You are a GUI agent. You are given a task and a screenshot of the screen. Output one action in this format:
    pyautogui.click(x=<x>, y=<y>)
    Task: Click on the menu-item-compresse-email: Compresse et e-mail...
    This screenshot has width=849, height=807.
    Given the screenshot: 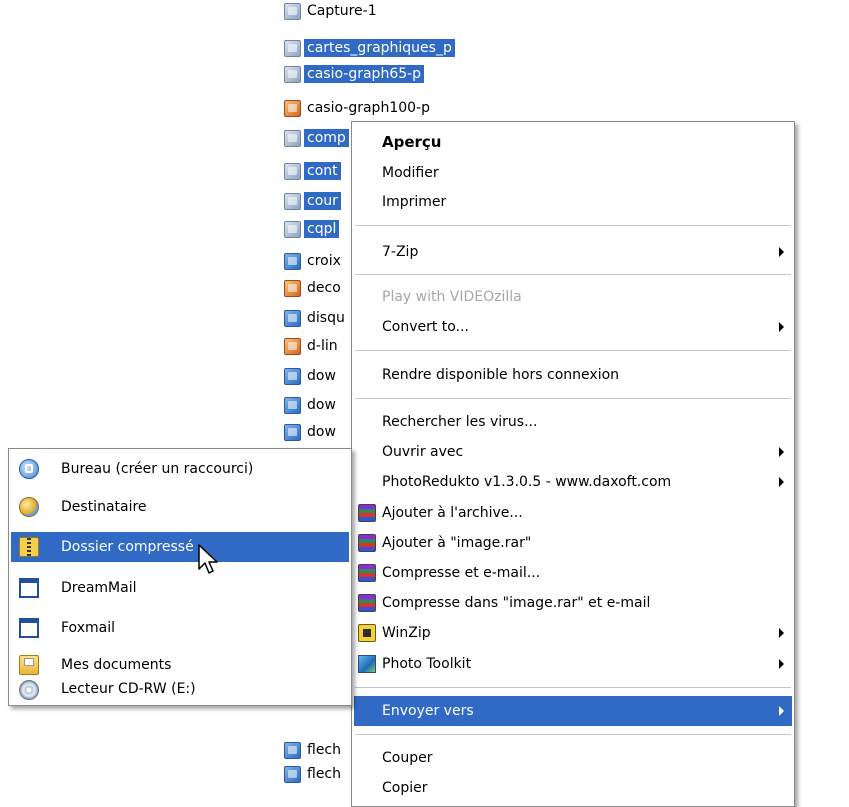 What is the action you would take?
    pyautogui.click(x=573, y=573)
    